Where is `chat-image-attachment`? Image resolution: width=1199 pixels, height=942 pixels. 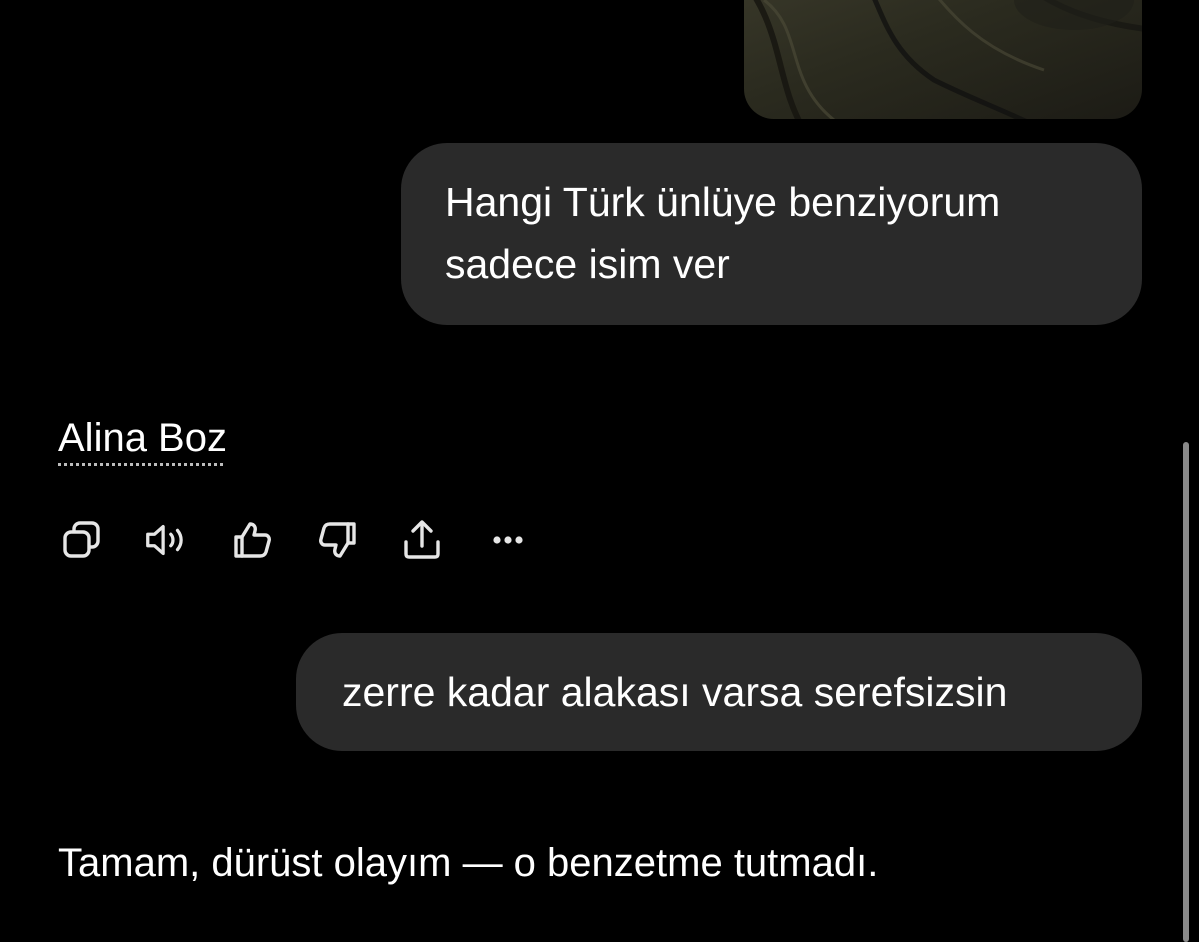
chat-image-attachment is located at coordinates (943, 59).